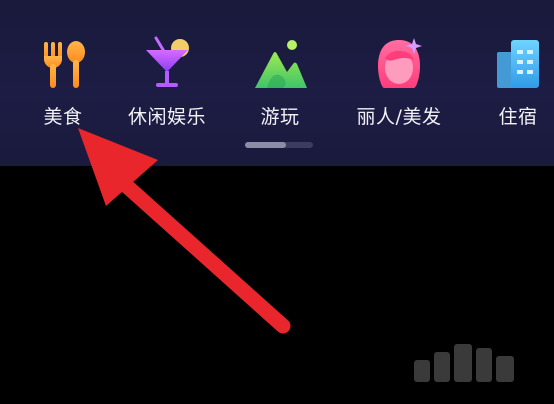 The height and width of the screenshot is (404, 554). Describe the element at coordinates (166, 117) in the screenshot. I see `category-label: 休闲娱乐` at that location.